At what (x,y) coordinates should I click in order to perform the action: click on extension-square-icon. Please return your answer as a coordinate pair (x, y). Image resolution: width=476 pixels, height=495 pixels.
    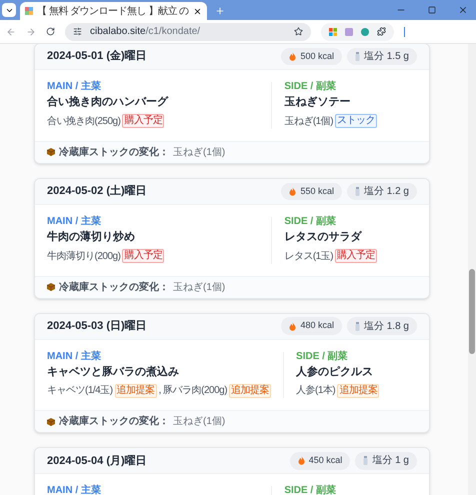
    Looking at the image, I should click on (349, 32).